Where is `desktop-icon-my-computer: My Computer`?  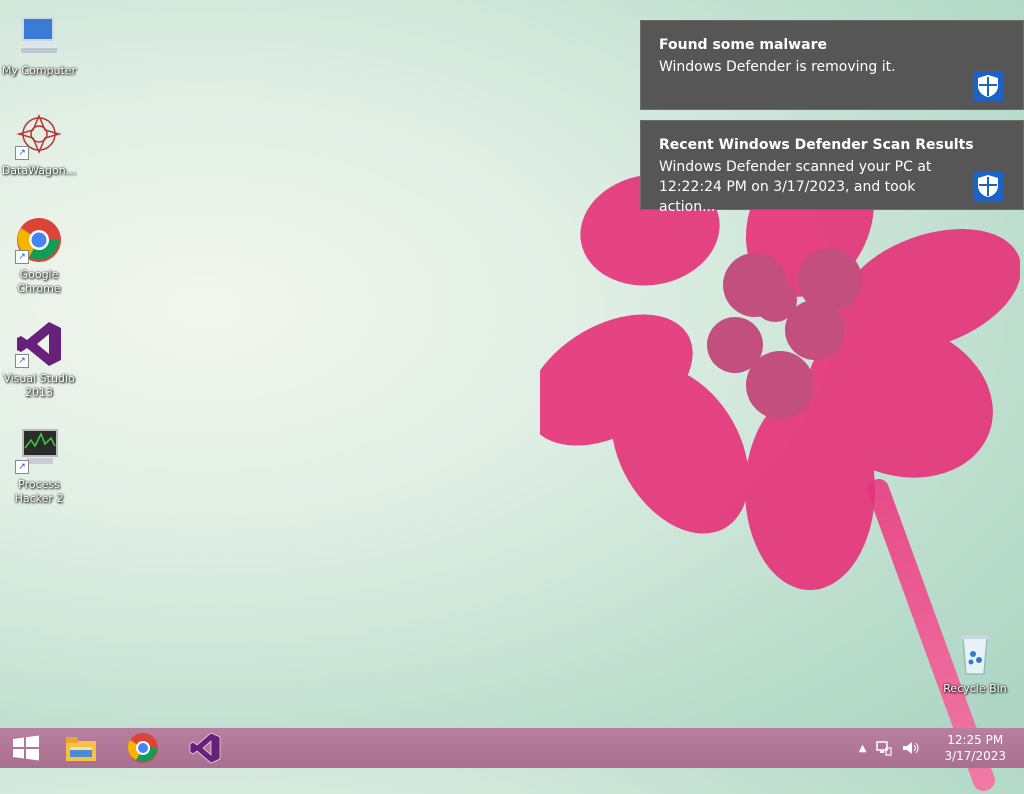 desktop-icon-my-computer: My Computer is located at coordinates (39, 45).